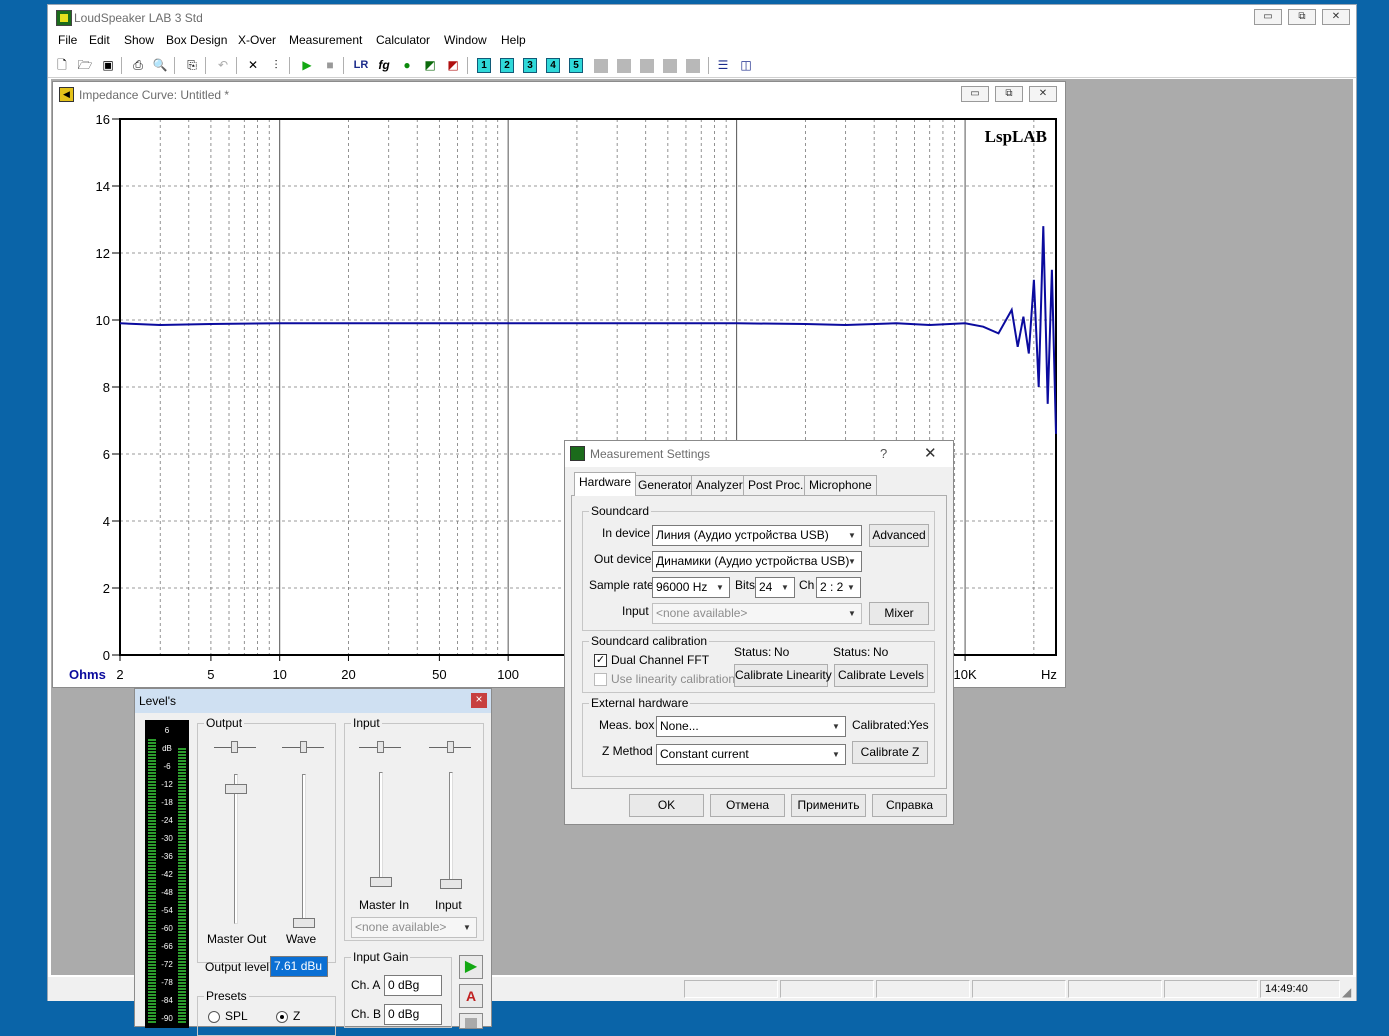  What do you see at coordinates (899, 613) in the screenshot?
I see `mixer-button: Mixer` at bounding box center [899, 613].